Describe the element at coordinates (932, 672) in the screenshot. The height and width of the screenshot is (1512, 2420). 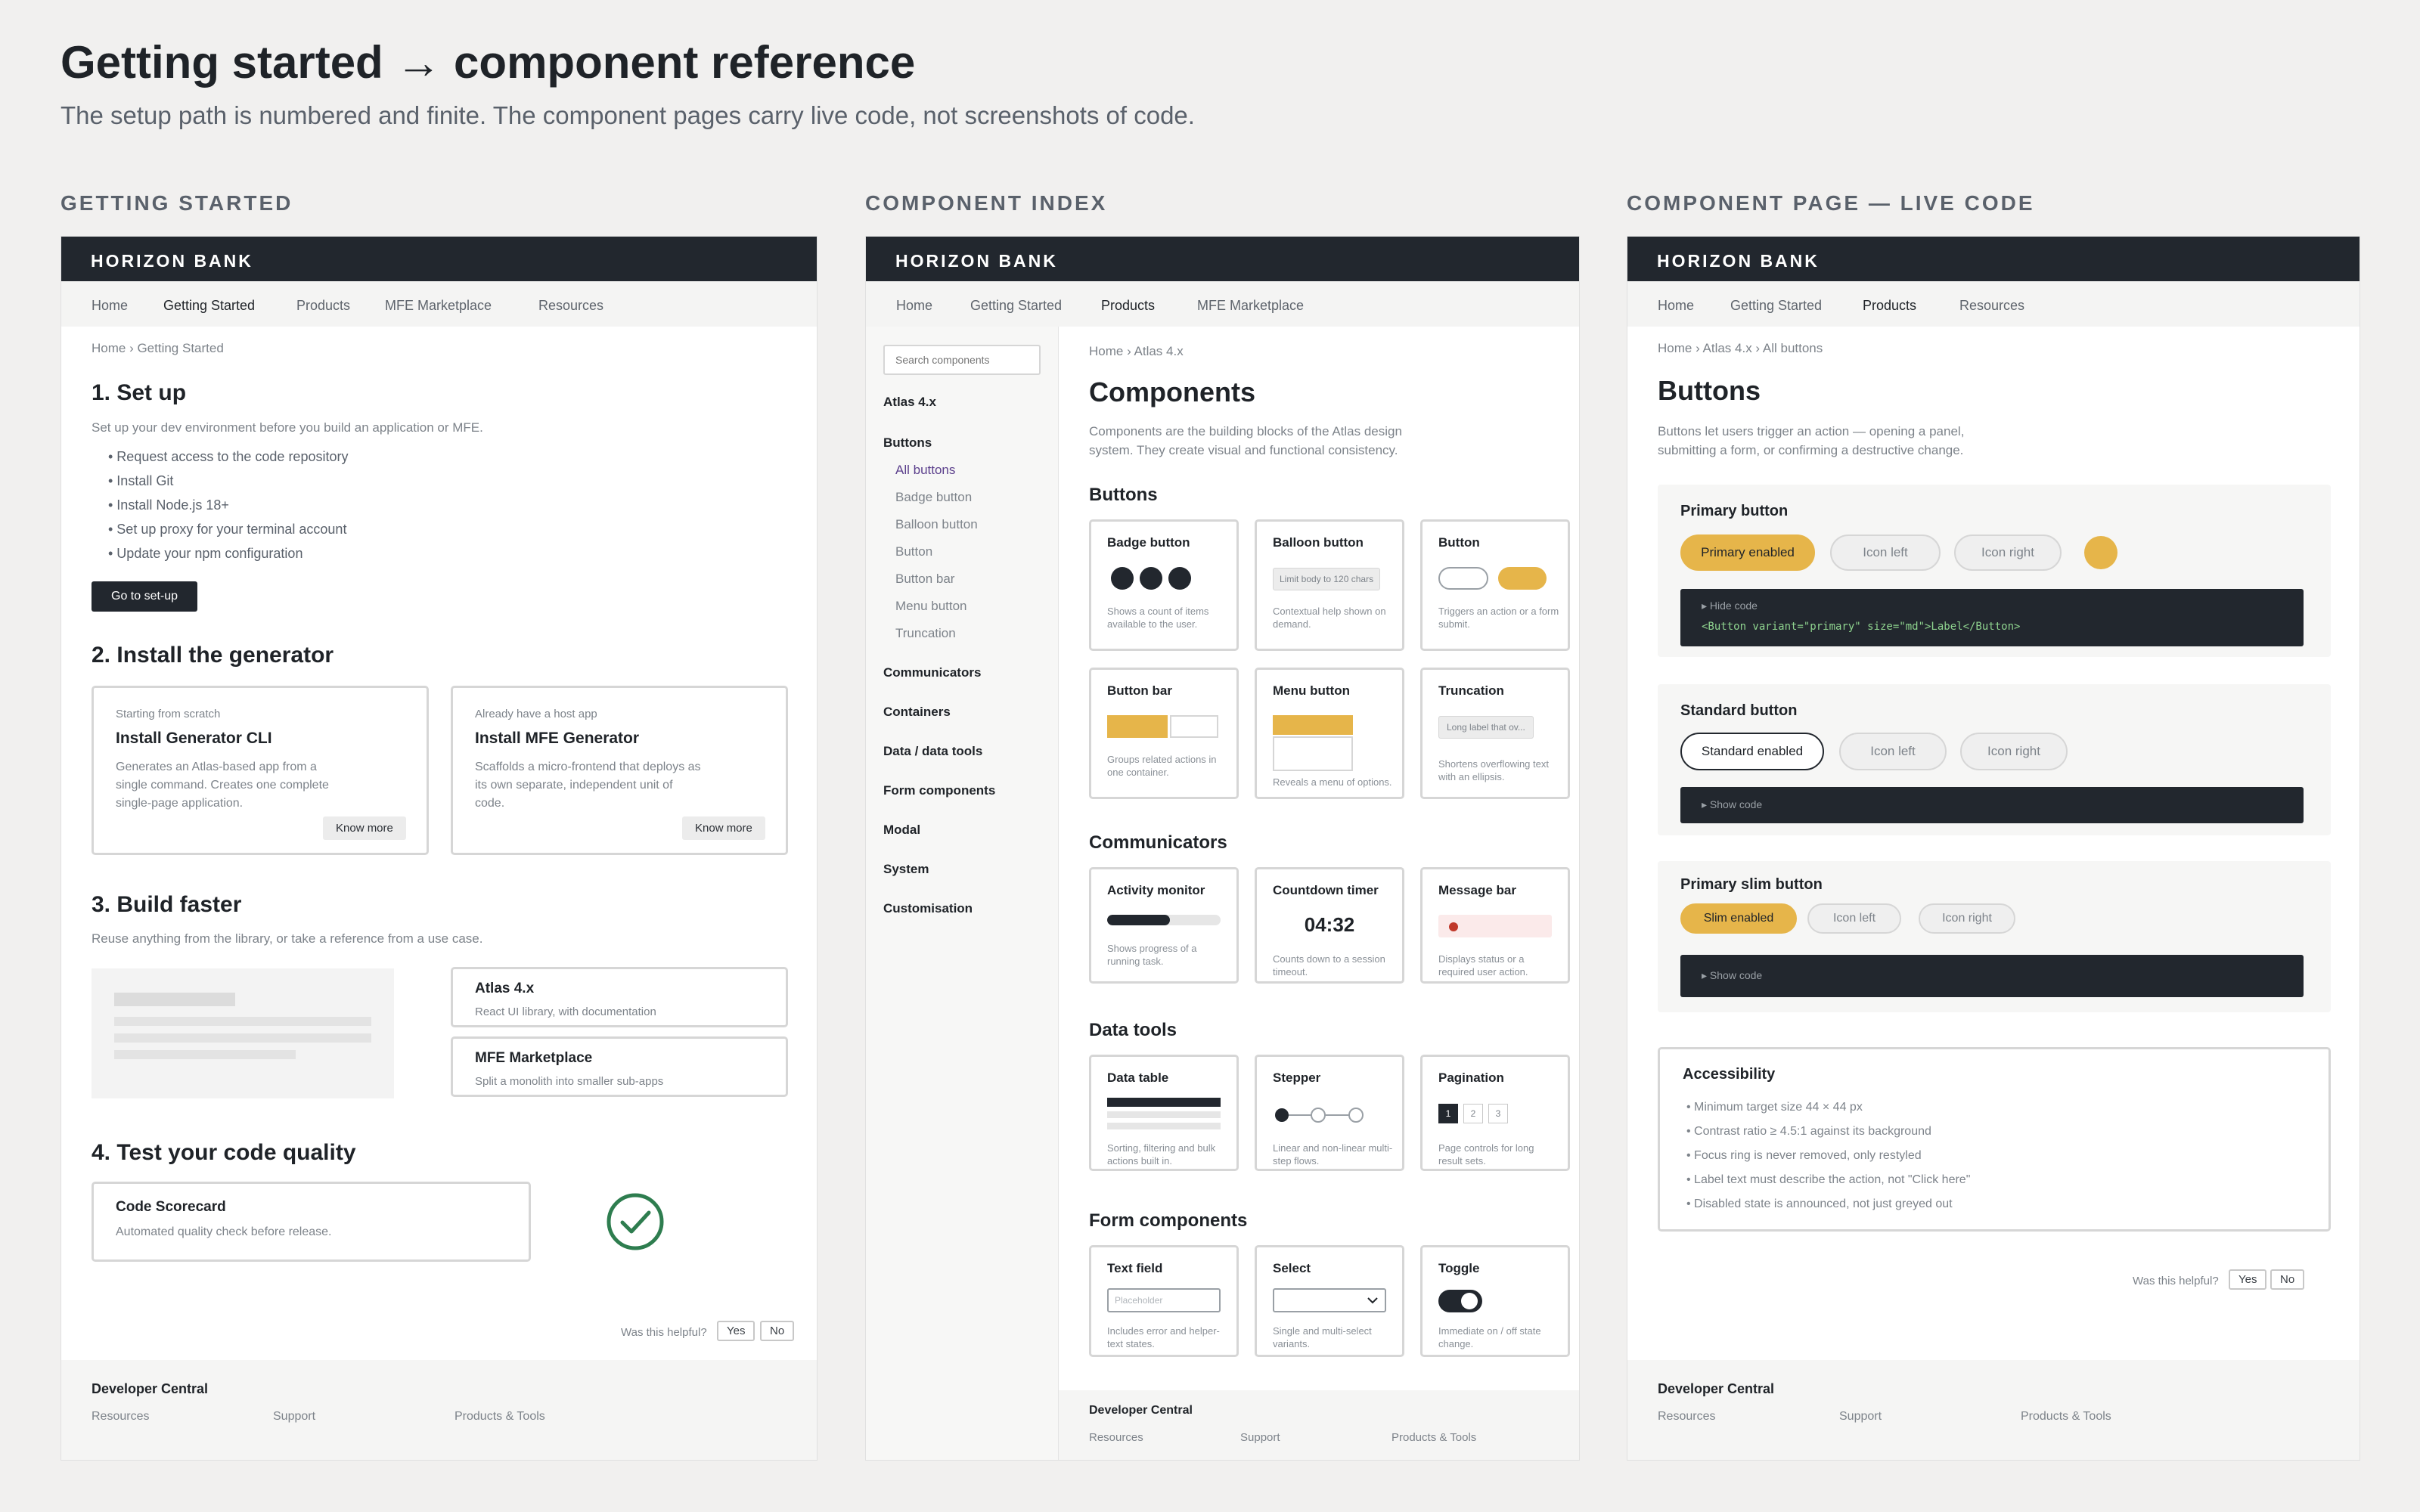
I see `sidebar-item-communicators: Communicators` at that location.